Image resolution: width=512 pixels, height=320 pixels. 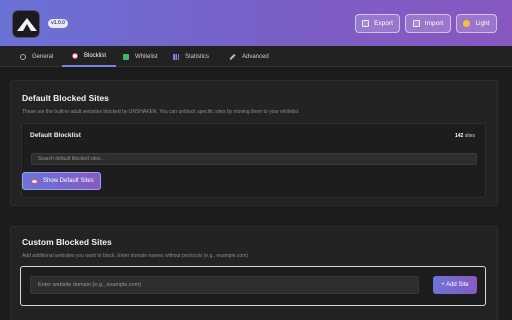 I want to click on show-button-label: Show Default Sites, so click(x=68, y=181).